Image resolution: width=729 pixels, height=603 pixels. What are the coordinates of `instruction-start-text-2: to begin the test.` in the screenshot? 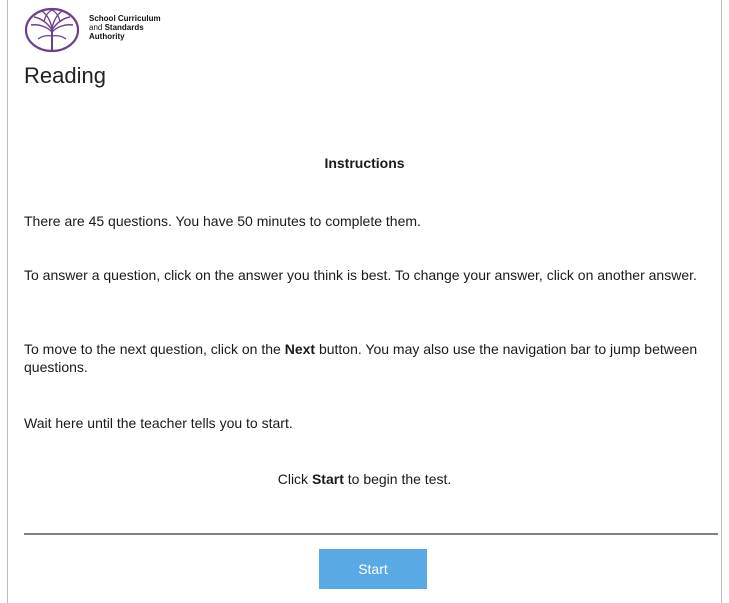 It's located at (397, 479).